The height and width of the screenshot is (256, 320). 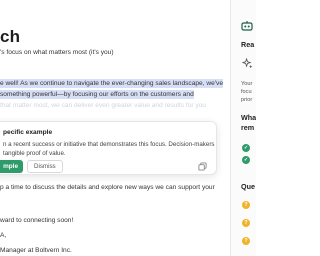 What do you see at coordinates (248, 127) in the screenshot?
I see `sidebar-heading: rem` at bounding box center [248, 127].